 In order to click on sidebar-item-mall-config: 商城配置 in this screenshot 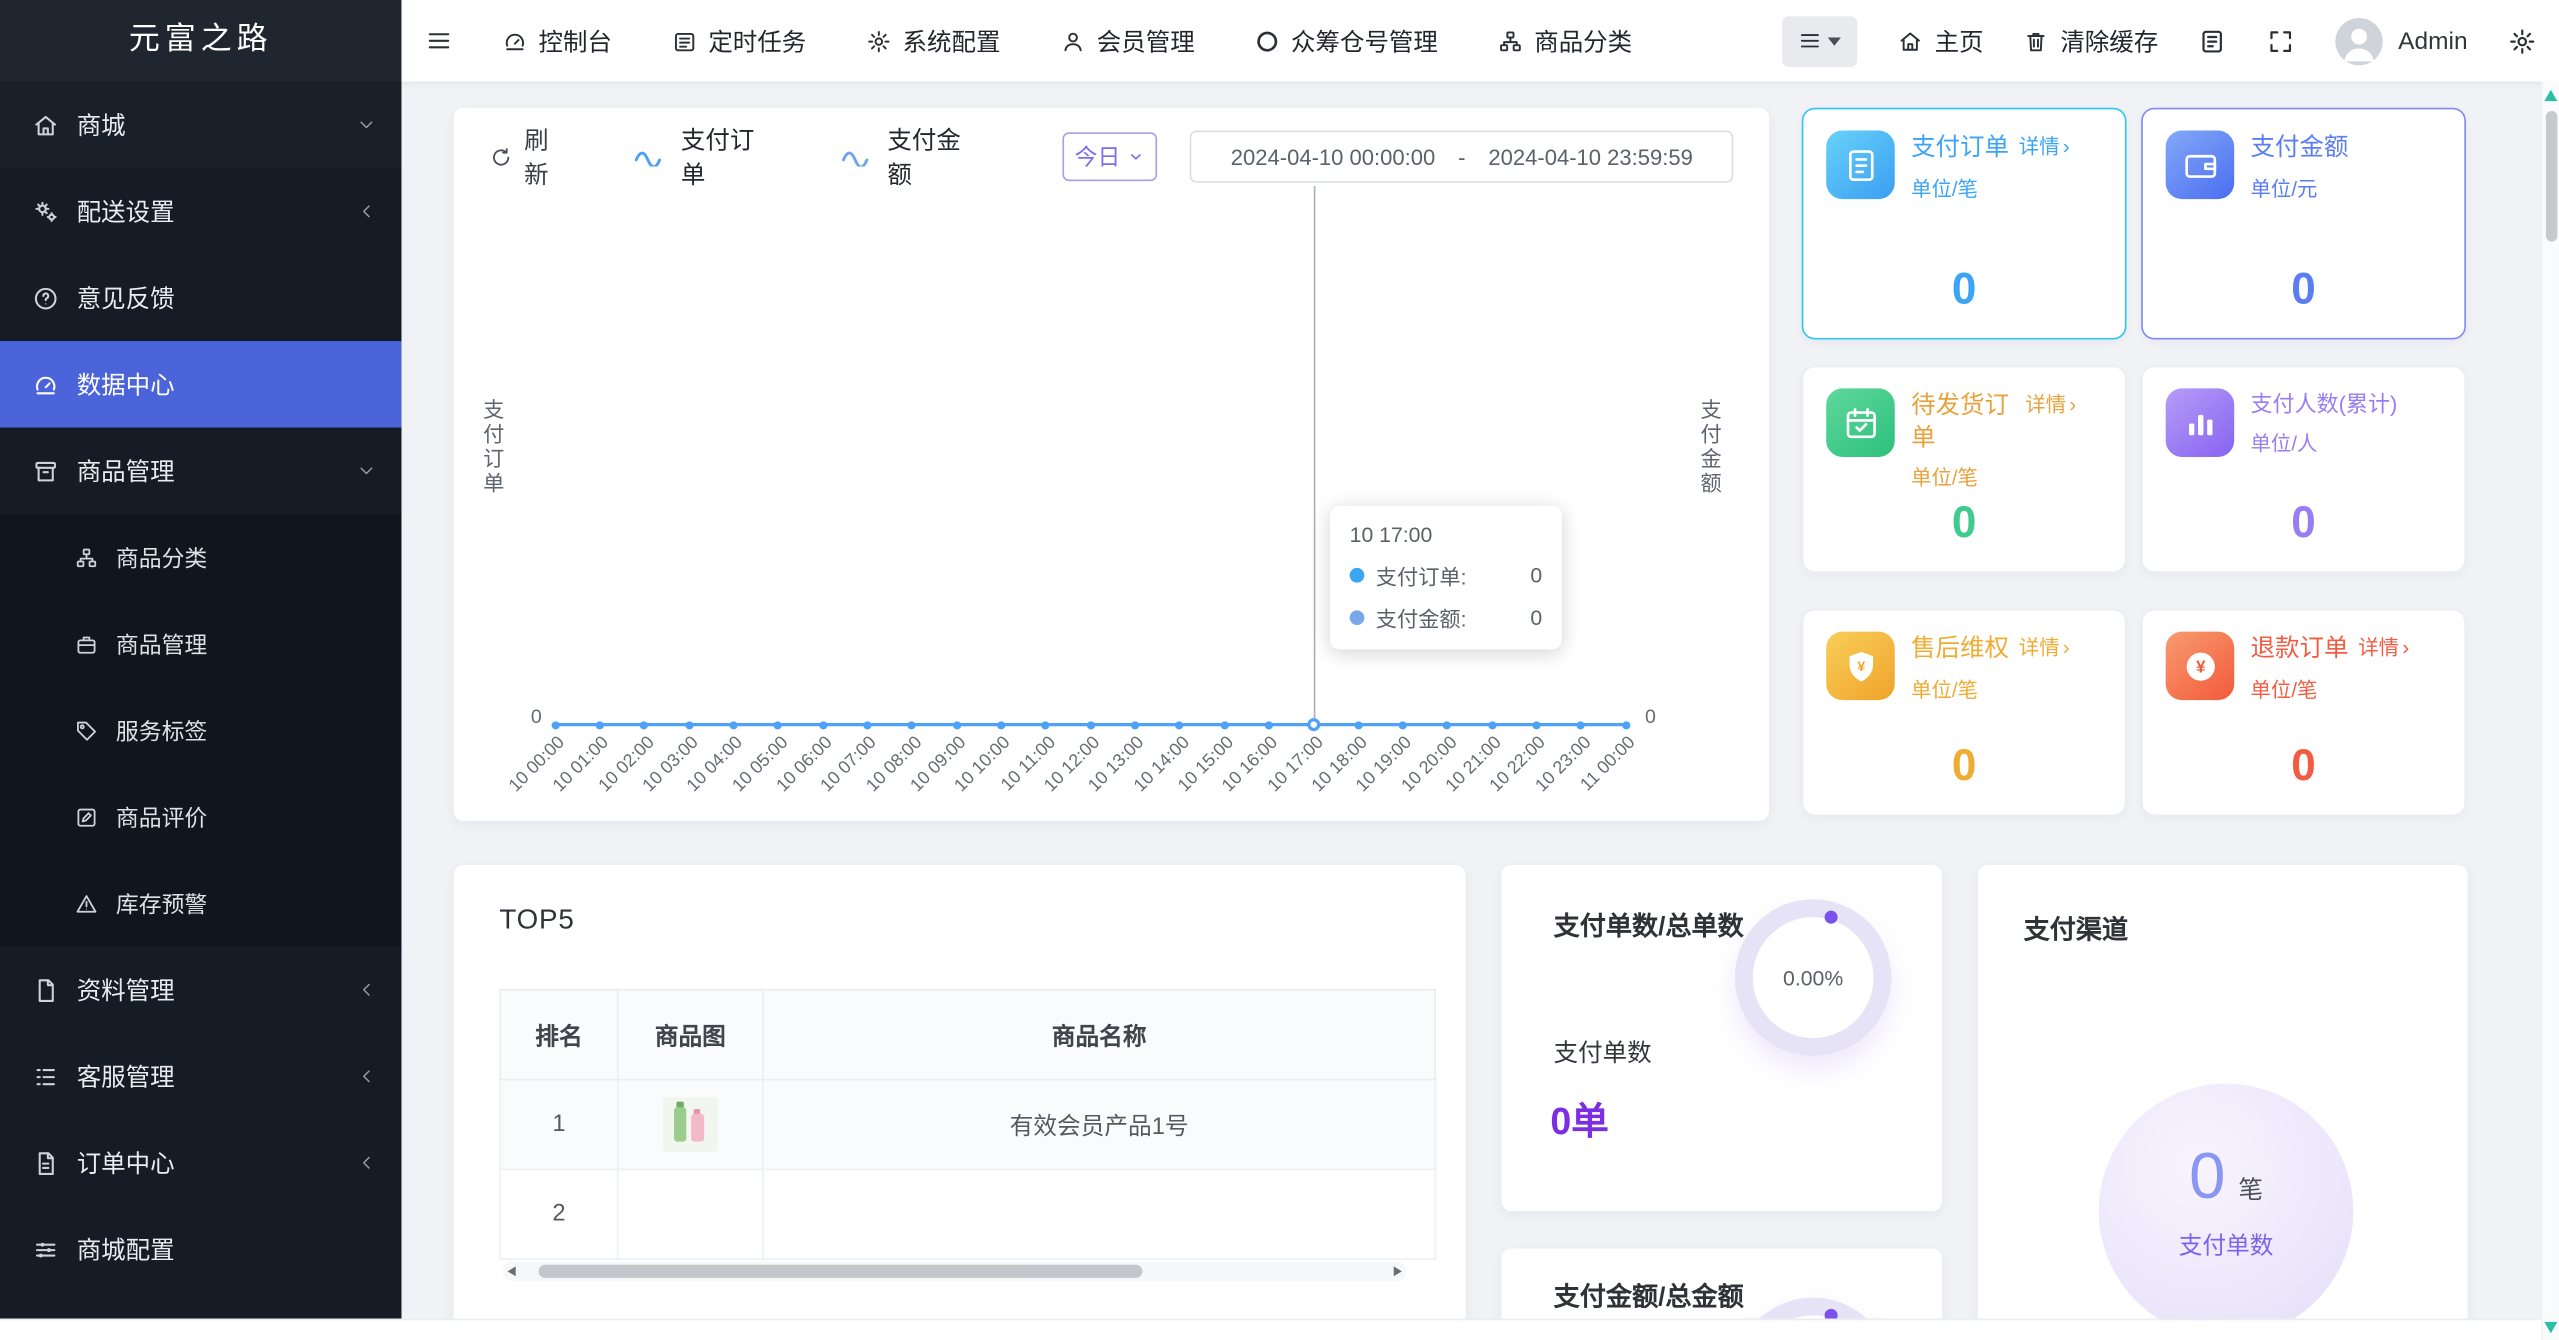, I will do `click(201, 1249)`.